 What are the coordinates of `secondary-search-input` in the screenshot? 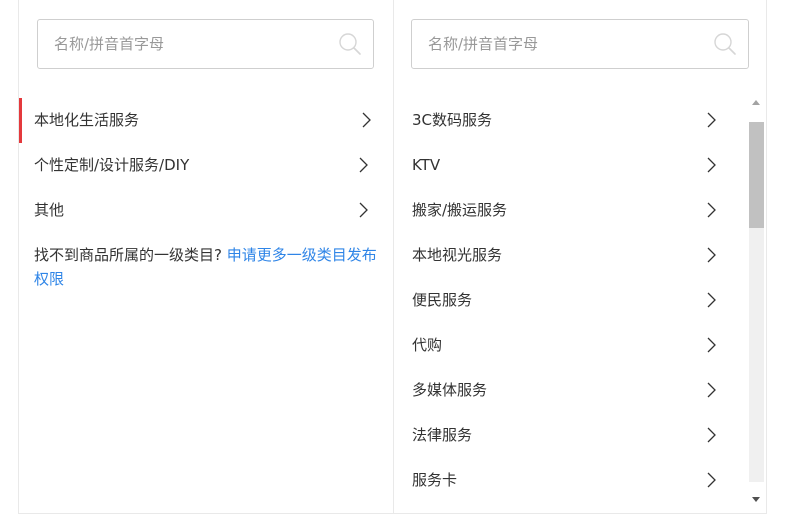 It's located at (580, 44).